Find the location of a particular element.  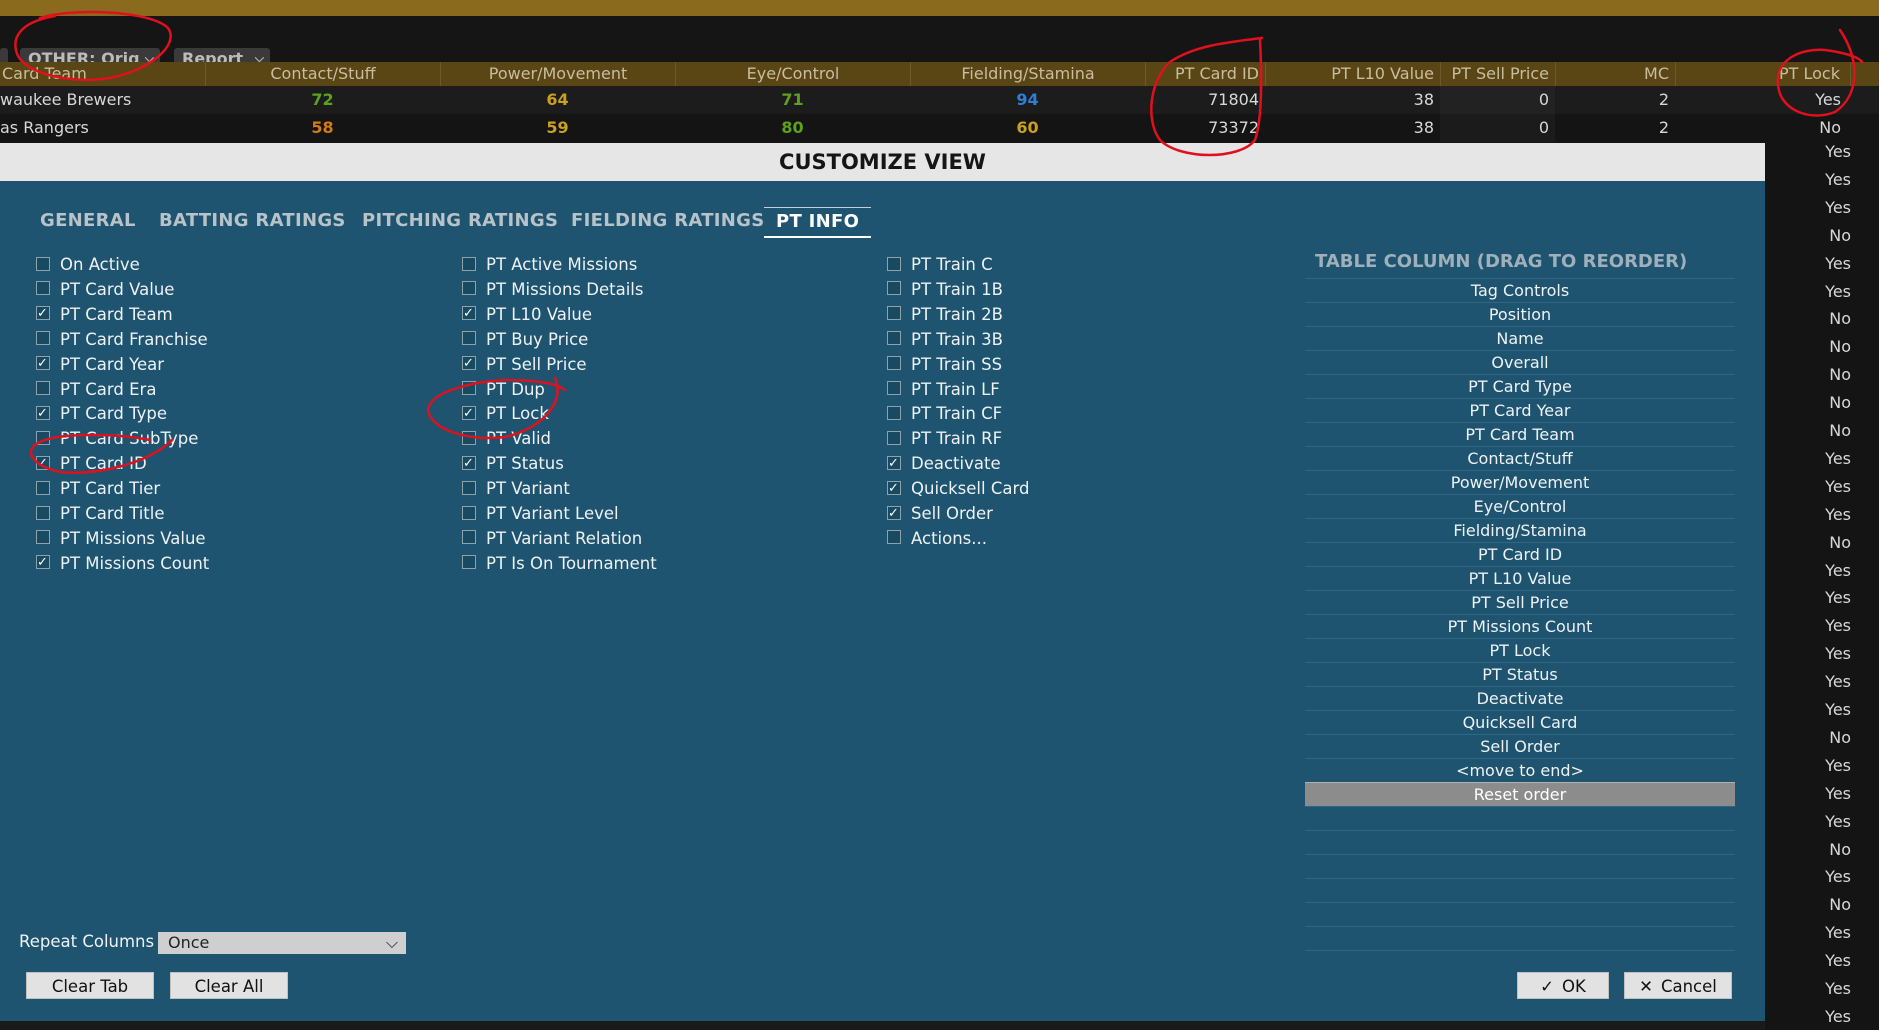

table-column-item: Name is located at coordinates (1520, 338).